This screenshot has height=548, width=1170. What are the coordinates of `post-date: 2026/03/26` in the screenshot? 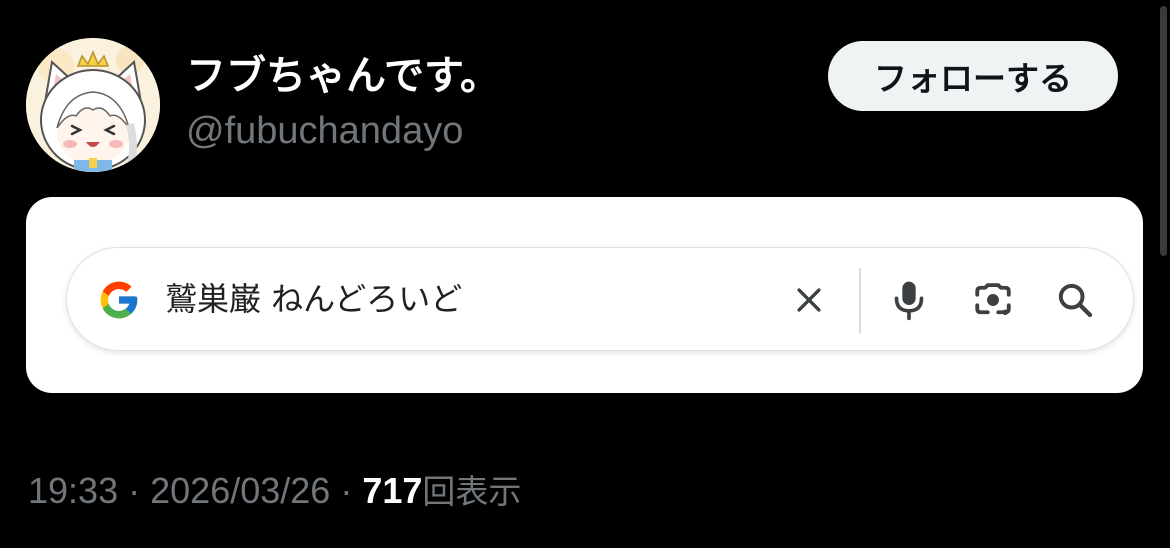 It's located at (240, 490).